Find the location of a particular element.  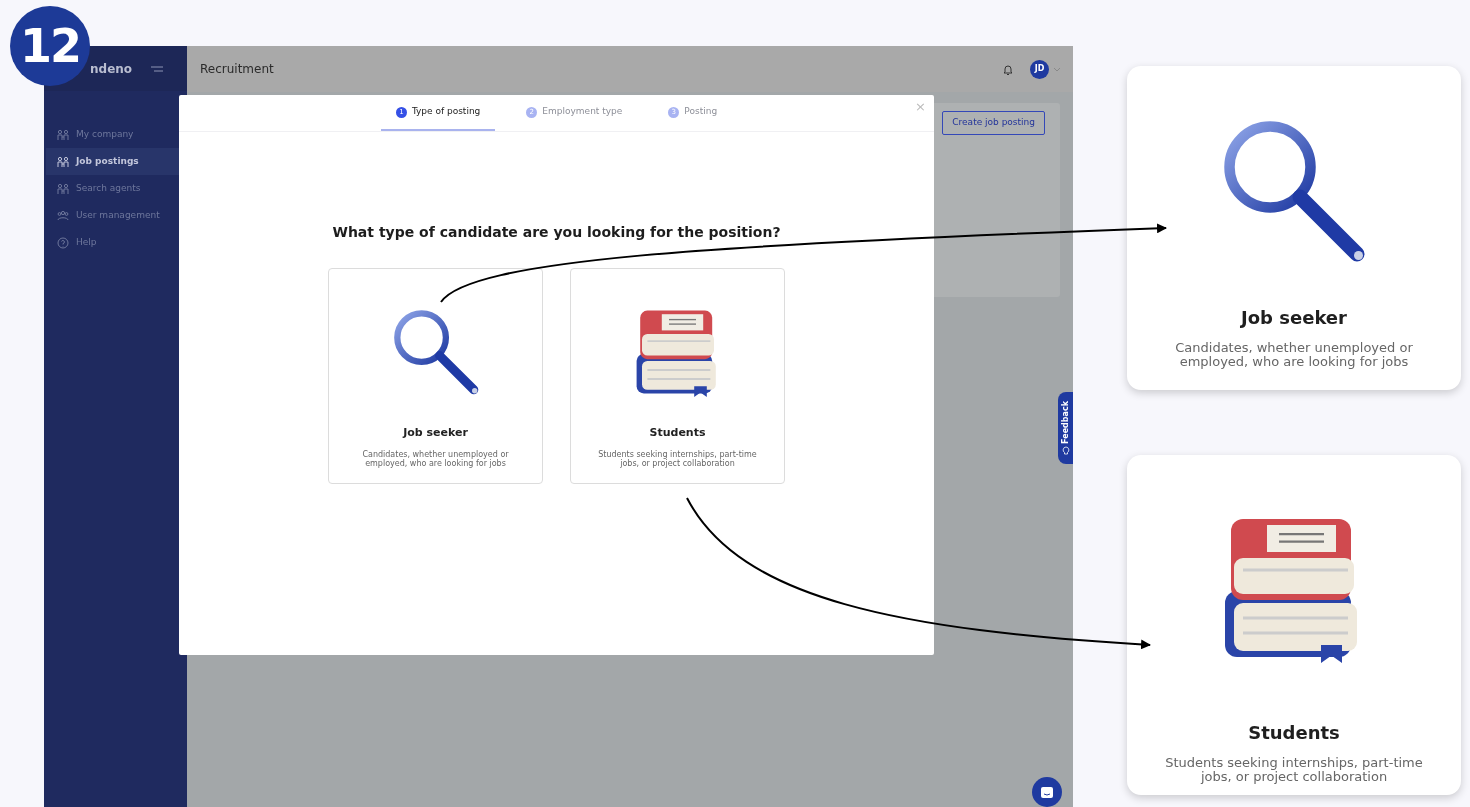

option-card: Students Students seeking internships, part-time jobs, or project collaboration is located at coordinates (677, 376).